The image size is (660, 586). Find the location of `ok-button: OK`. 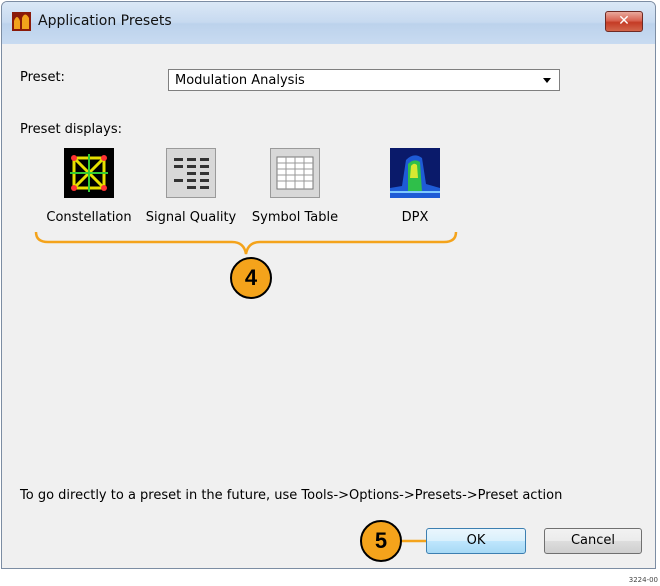

ok-button: OK is located at coordinates (476, 541).